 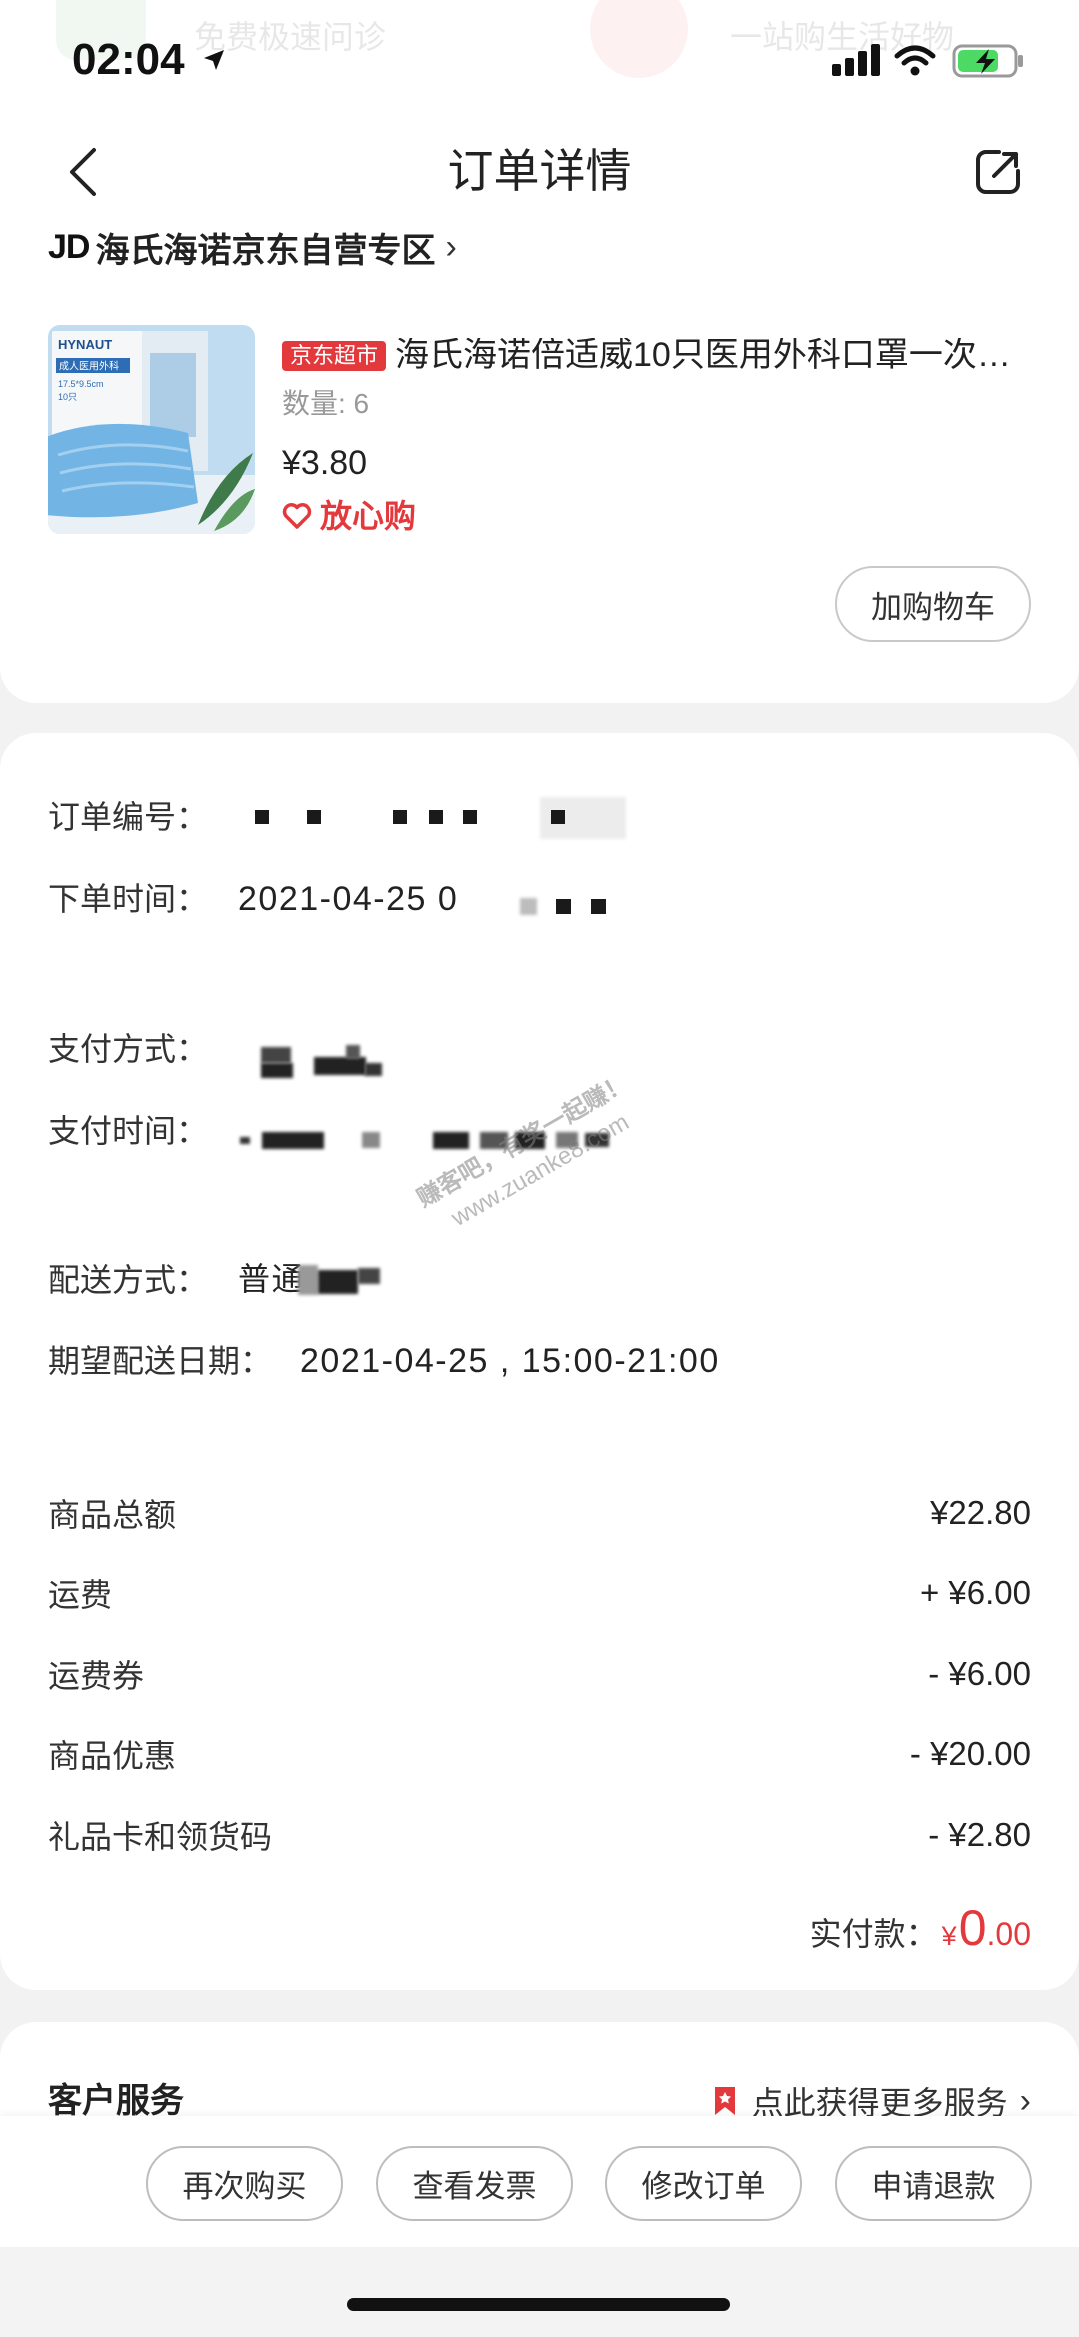 I want to click on customer-service-title: 客户服务, so click(x=116, y=2101).